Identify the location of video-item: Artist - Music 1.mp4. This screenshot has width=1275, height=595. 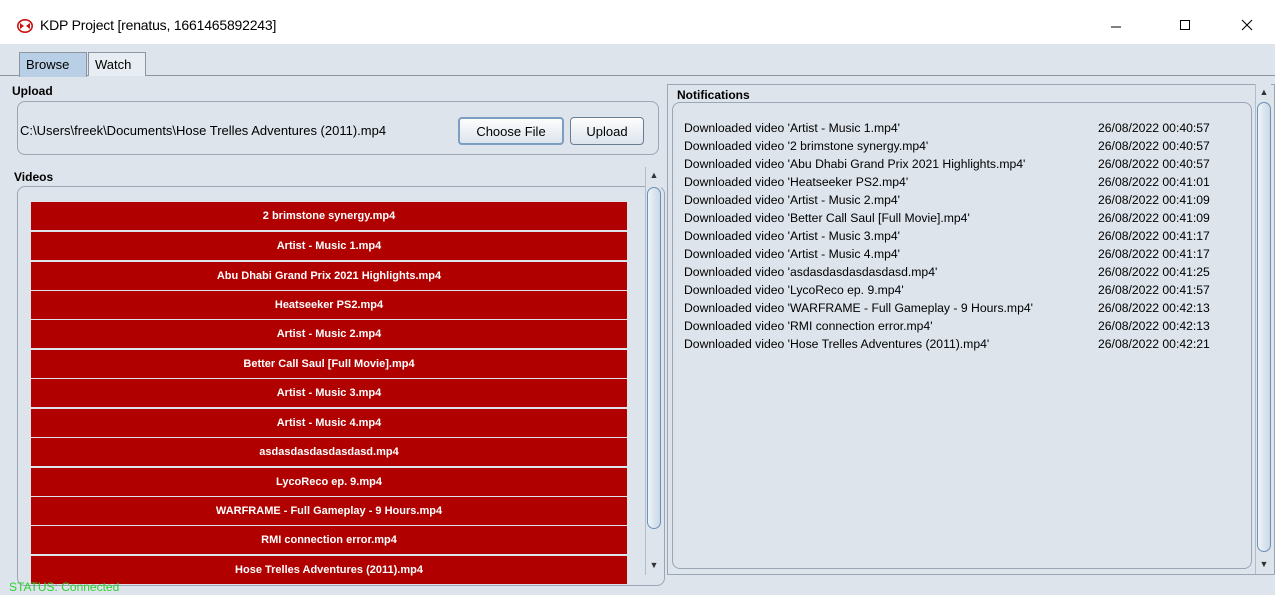
(329, 246).